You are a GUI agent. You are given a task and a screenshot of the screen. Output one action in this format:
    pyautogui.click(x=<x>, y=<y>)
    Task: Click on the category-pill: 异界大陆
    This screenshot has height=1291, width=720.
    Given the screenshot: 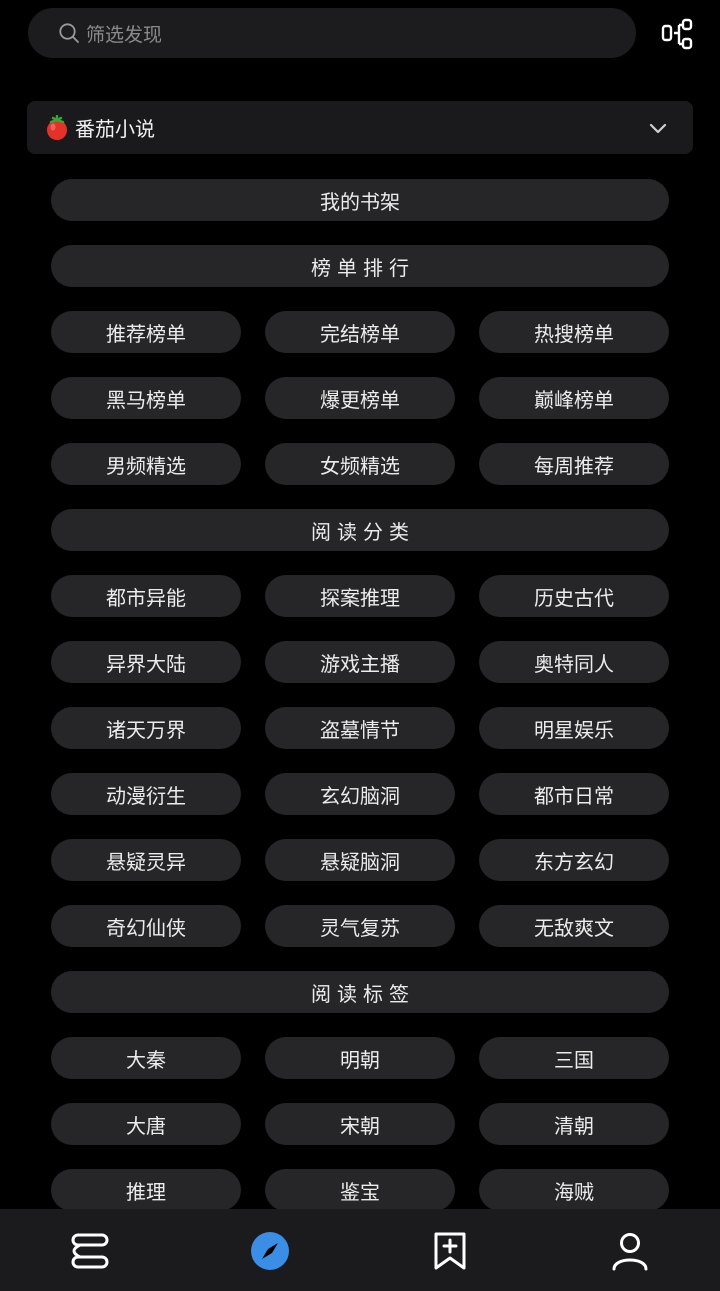 What is the action you would take?
    pyautogui.click(x=146, y=662)
    